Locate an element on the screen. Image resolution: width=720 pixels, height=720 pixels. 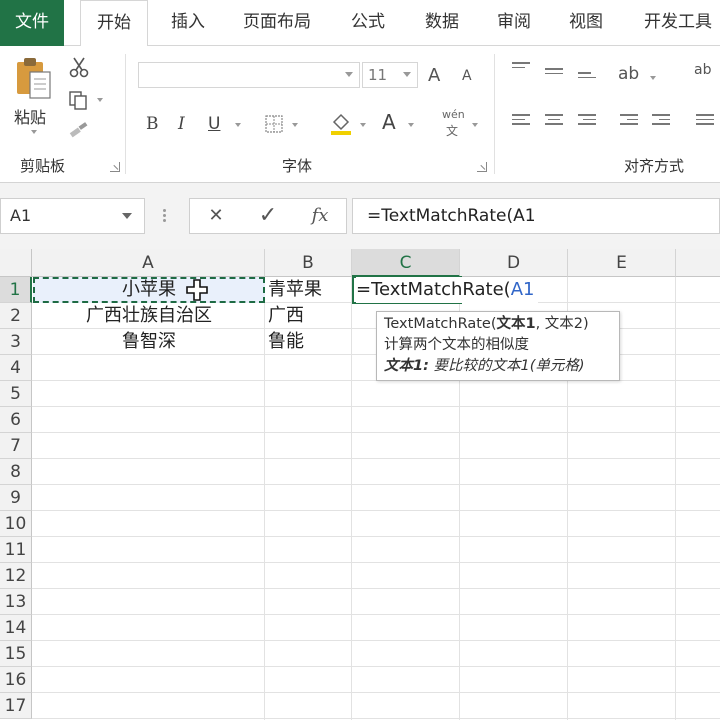
border-icon is located at coordinates (275, 124).